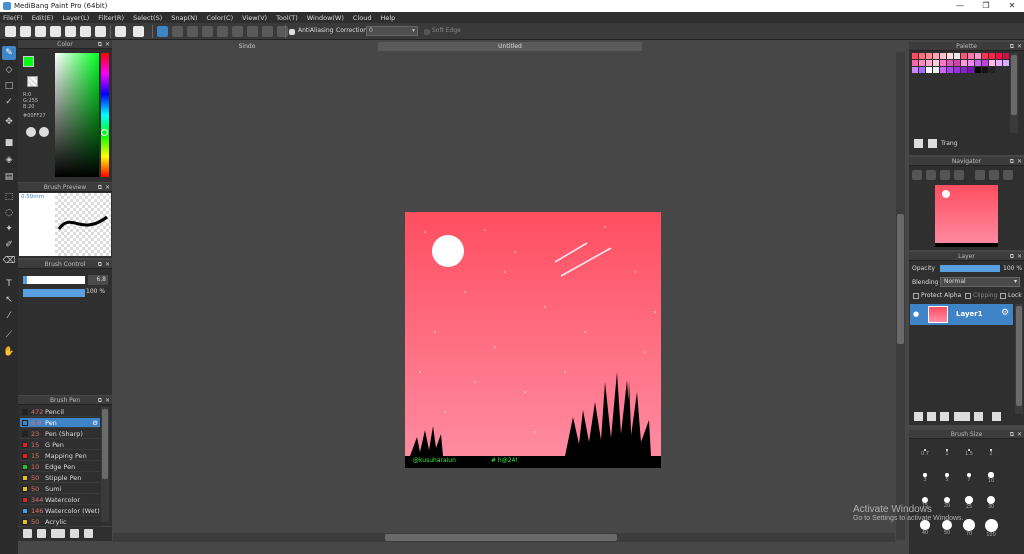 This screenshot has width=1024, height=554. Describe the element at coordinates (184, 18) in the screenshot. I see `menu-snap: Snap(N)` at that location.